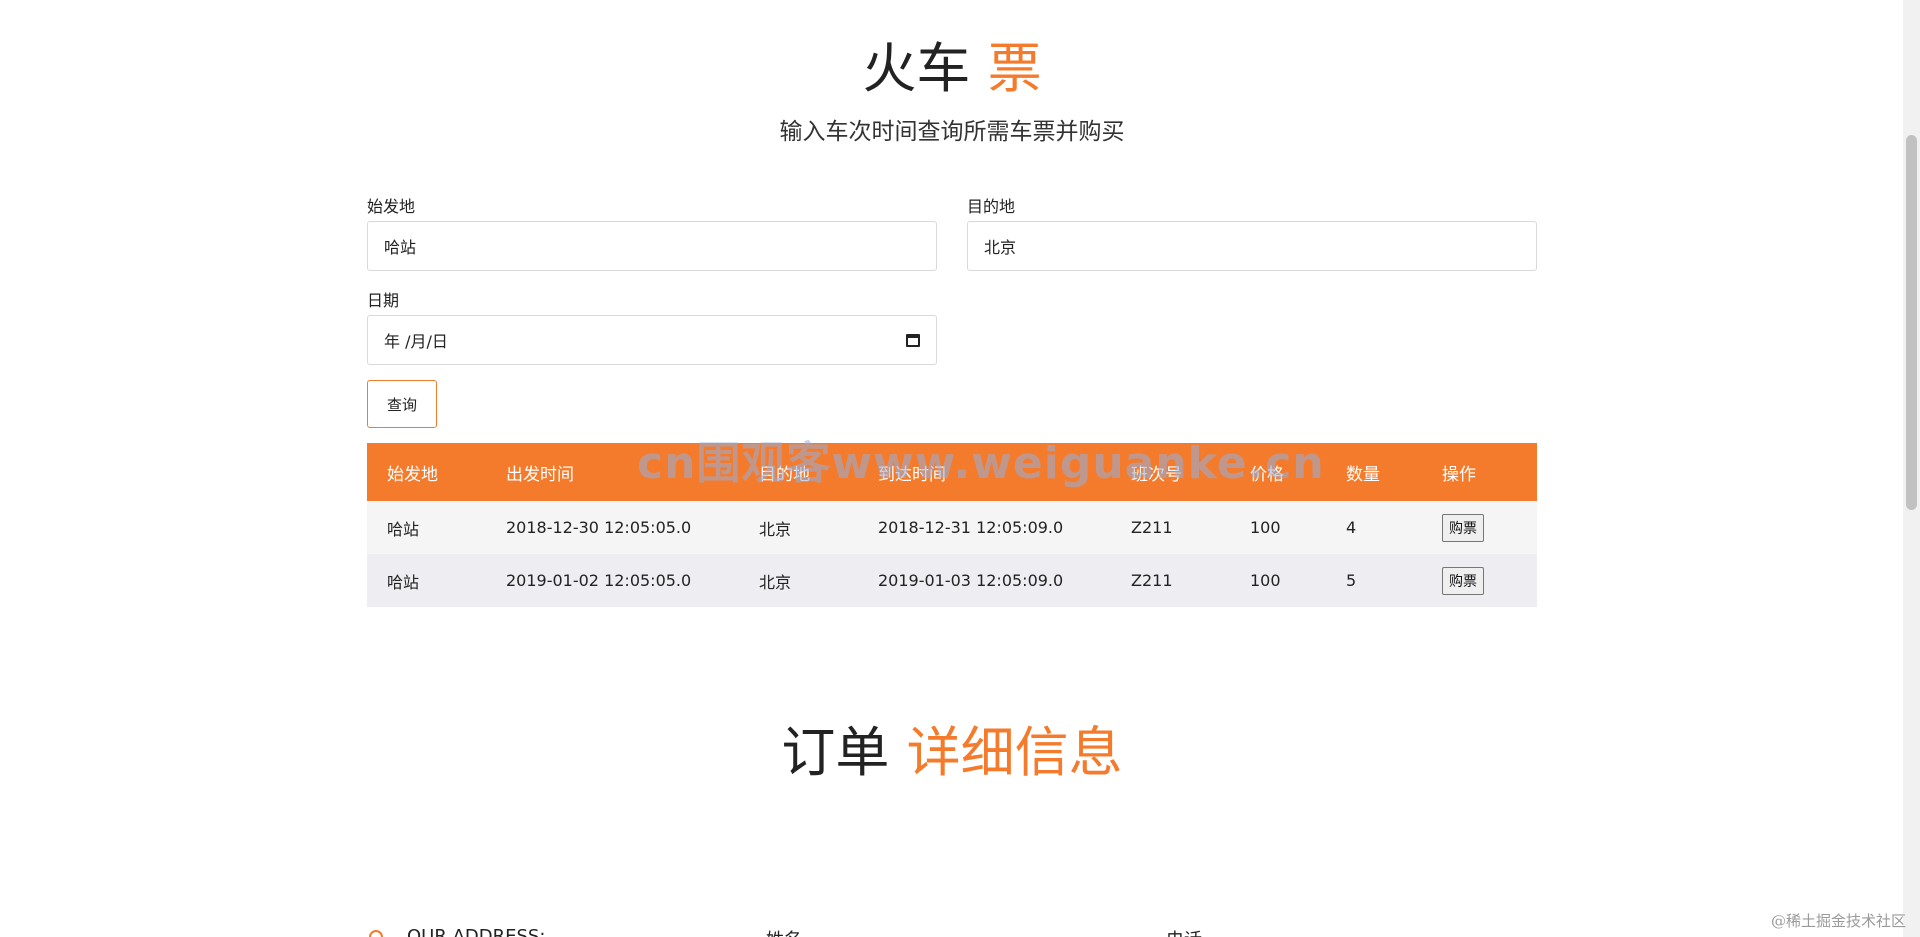 This screenshot has height=937, width=1920. Describe the element at coordinates (984, 580) in the screenshot. I see `cell-arrive-time: 2019-01-03 12:05:09.0` at that location.